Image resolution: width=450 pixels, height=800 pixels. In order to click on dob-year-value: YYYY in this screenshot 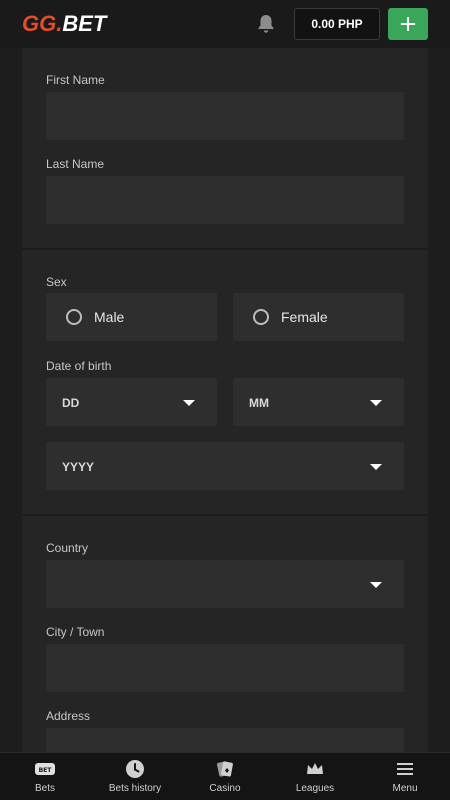, I will do `click(78, 467)`.